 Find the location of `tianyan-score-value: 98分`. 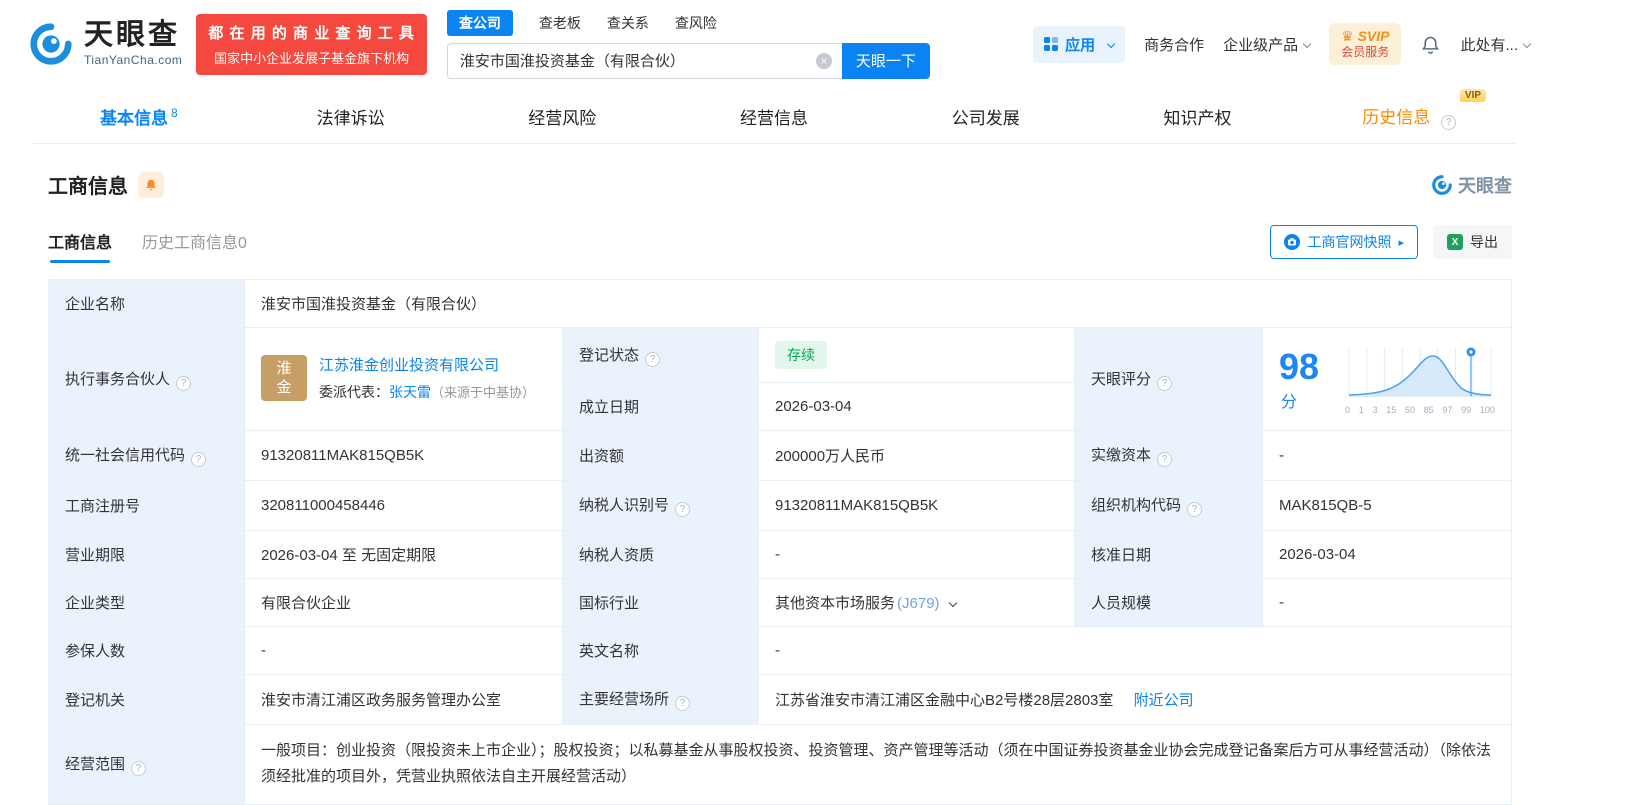

tianyan-score-value: 98分 is located at coordinates (1299, 378).